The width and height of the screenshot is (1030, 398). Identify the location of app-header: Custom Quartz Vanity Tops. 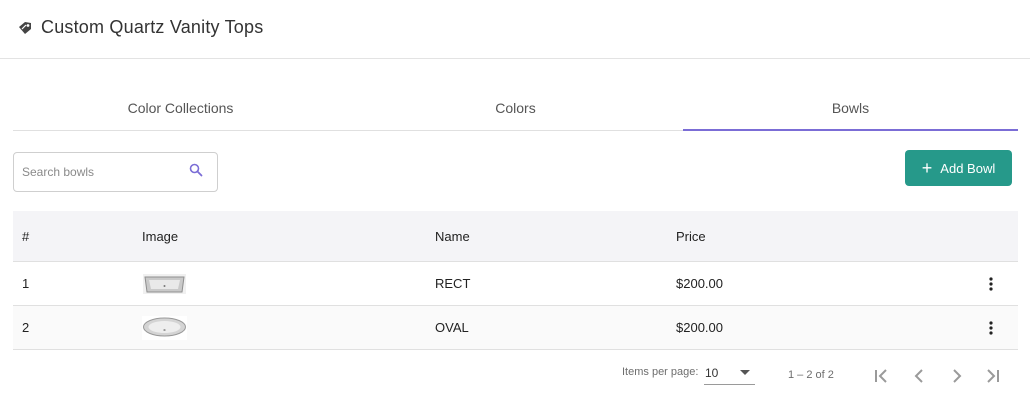
(515, 29).